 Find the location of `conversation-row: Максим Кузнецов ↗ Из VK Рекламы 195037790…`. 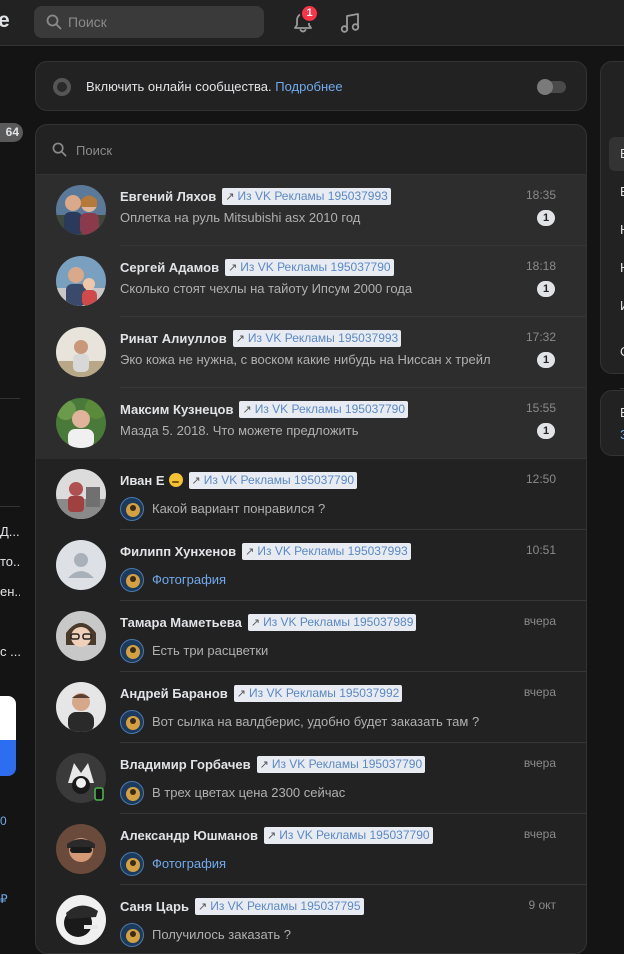

conversation-row: Максим Кузнецов ↗ Из VK Рекламы 195037790… is located at coordinates (311, 423).